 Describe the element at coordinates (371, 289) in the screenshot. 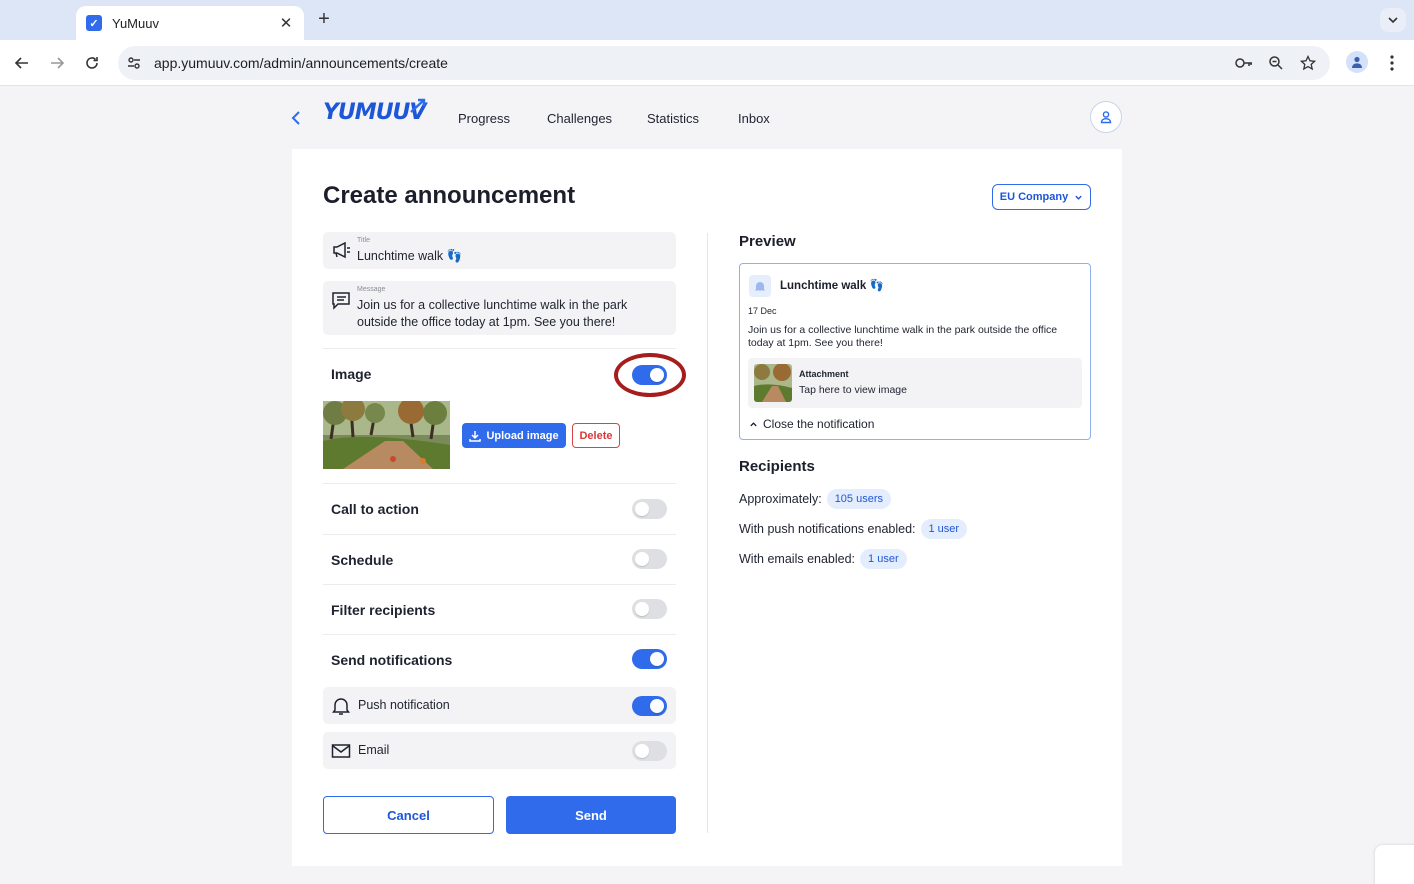

I see `message-field-label: Message` at that location.